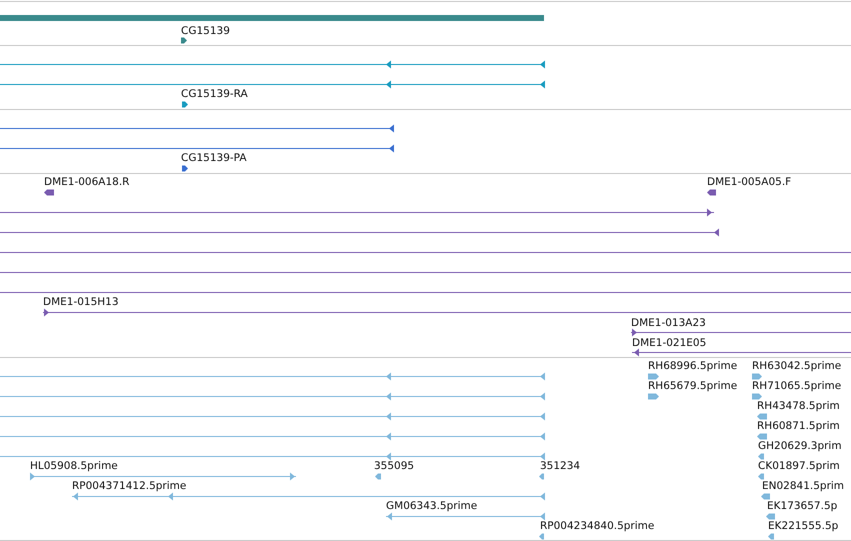  What do you see at coordinates (798, 406) in the screenshot?
I see `feature-label: RH43478.5prim` at bounding box center [798, 406].